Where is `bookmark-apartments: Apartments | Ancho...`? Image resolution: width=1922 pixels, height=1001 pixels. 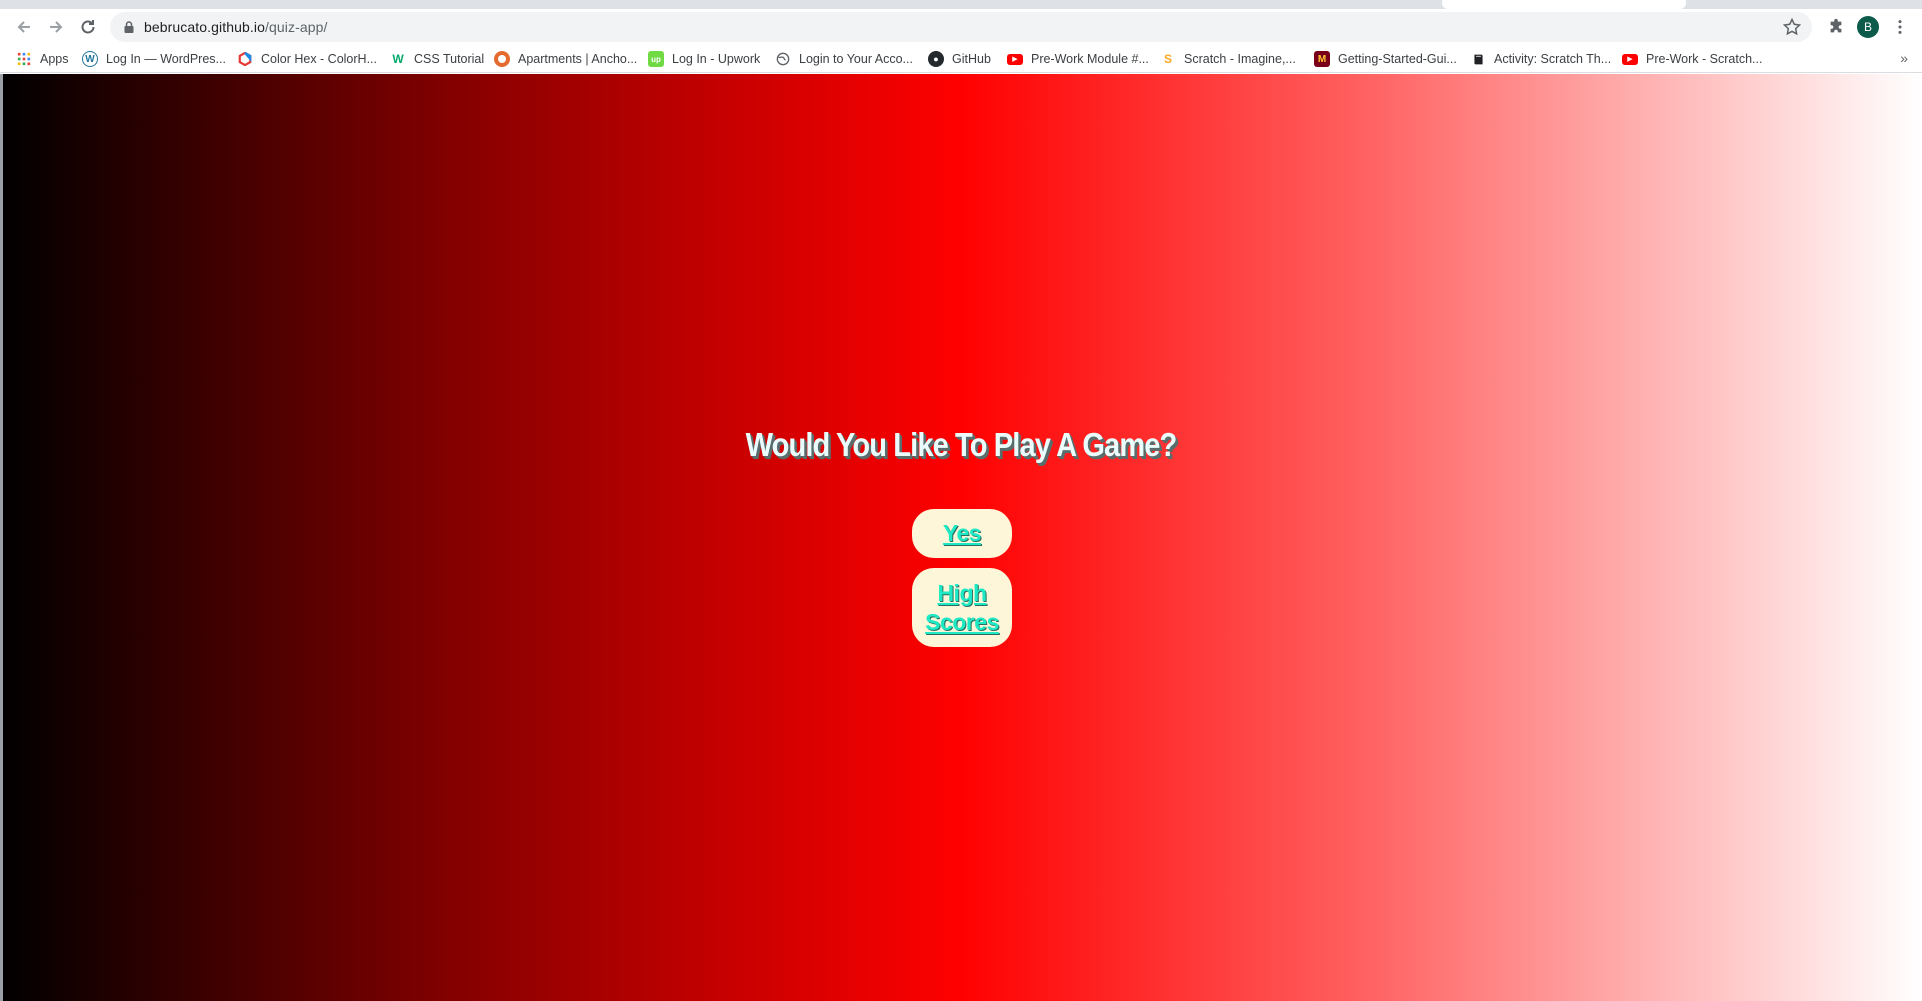 bookmark-apartments: Apartments | Ancho... is located at coordinates (565, 59).